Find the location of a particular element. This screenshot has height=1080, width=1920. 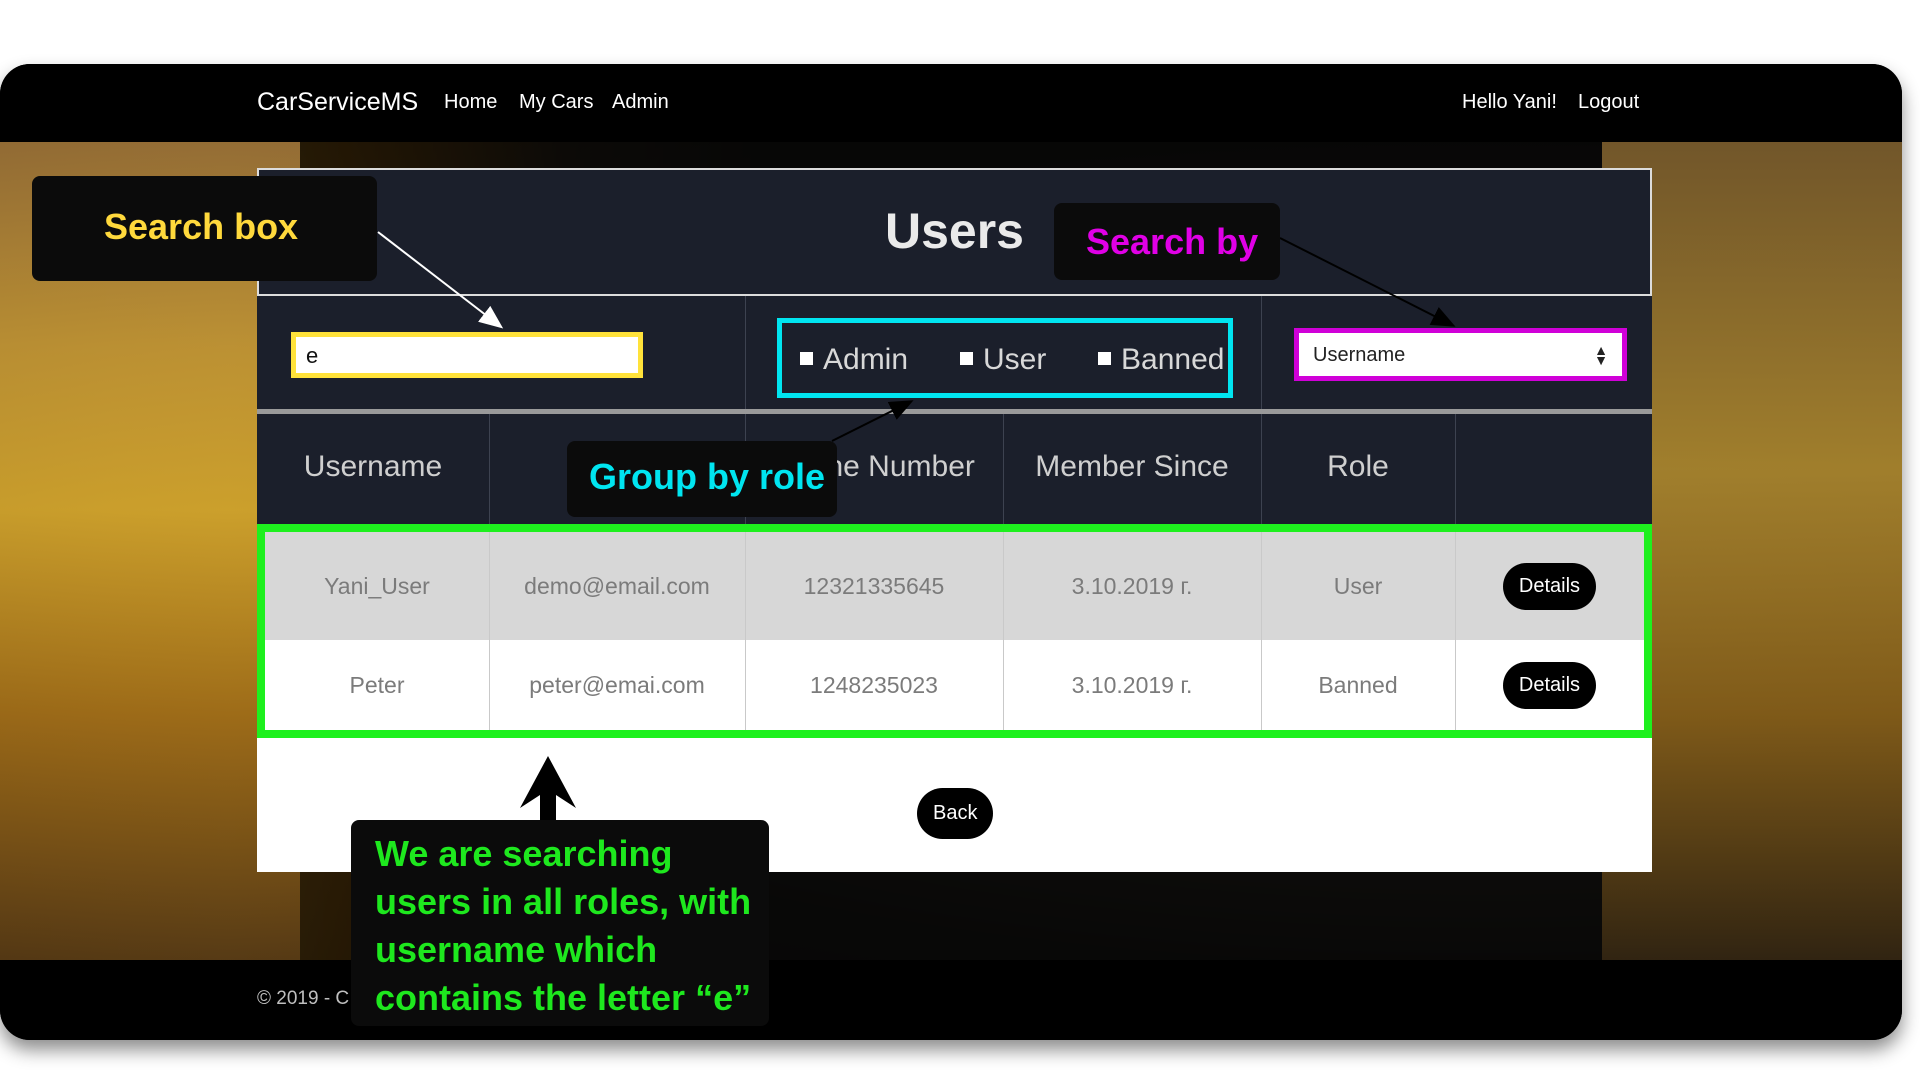

annotation-text: Search by is located at coordinates (1172, 241).